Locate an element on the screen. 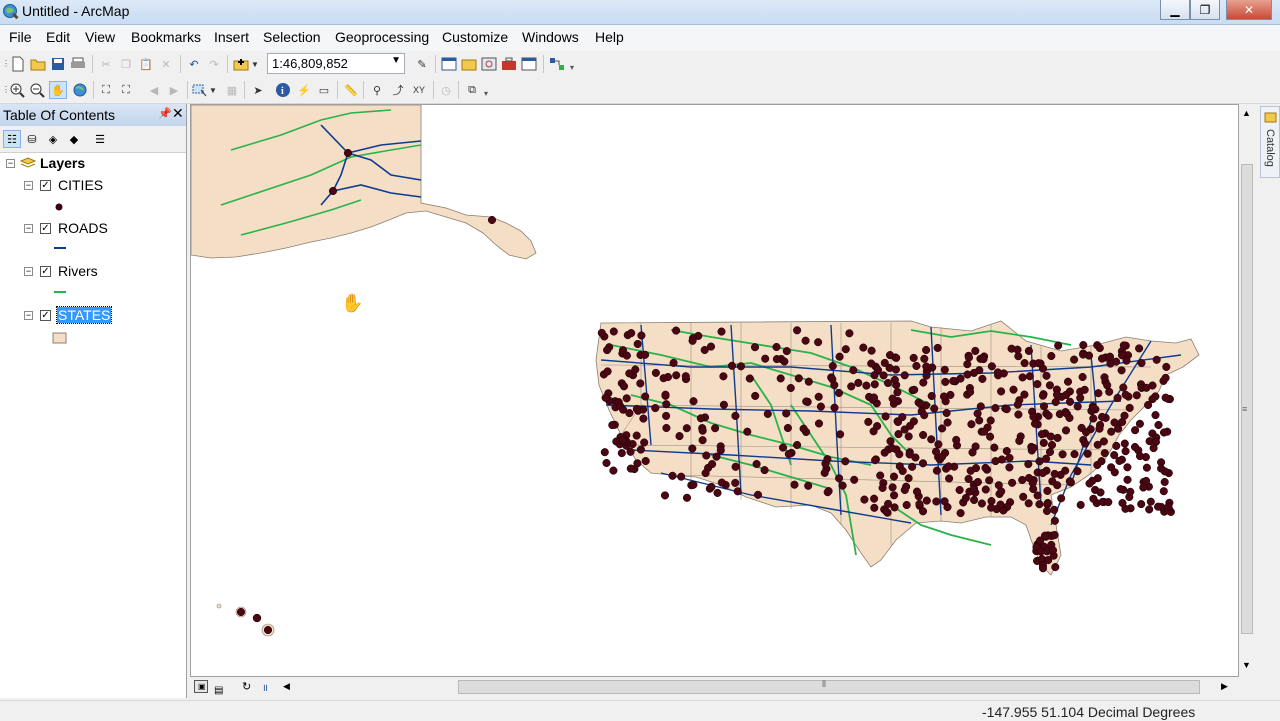  menu-edit: Edit is located at coordinates (58, 37).